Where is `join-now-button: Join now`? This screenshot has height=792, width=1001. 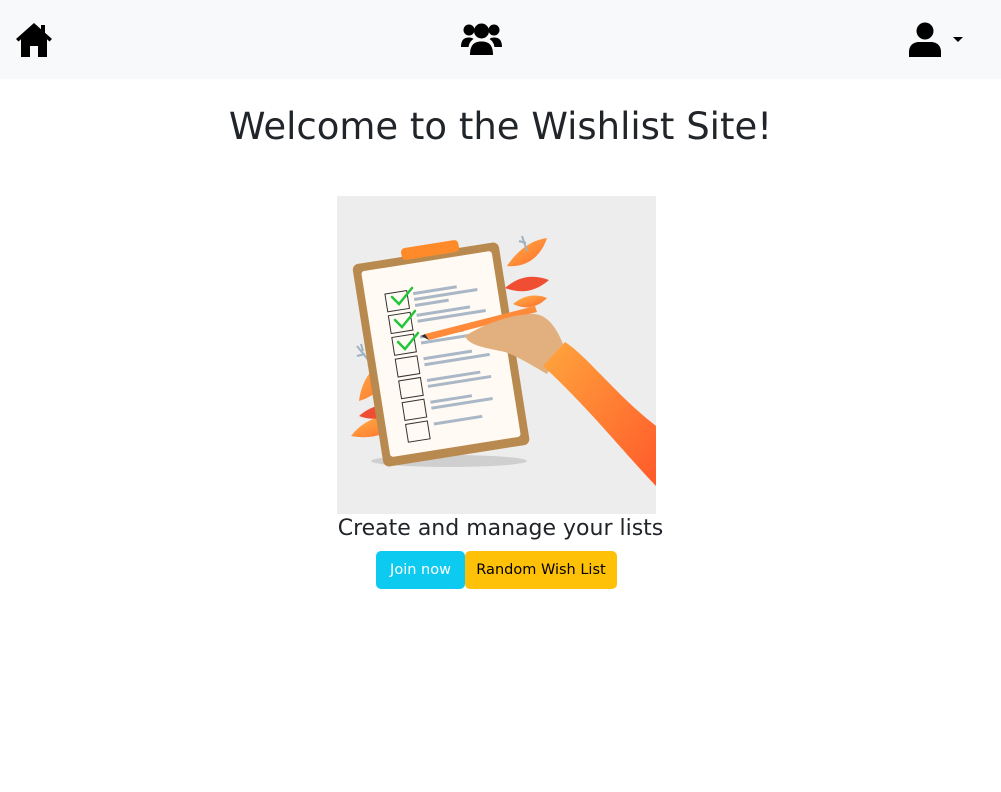 join-now-button: Join now is located at coordinates (420, 570).